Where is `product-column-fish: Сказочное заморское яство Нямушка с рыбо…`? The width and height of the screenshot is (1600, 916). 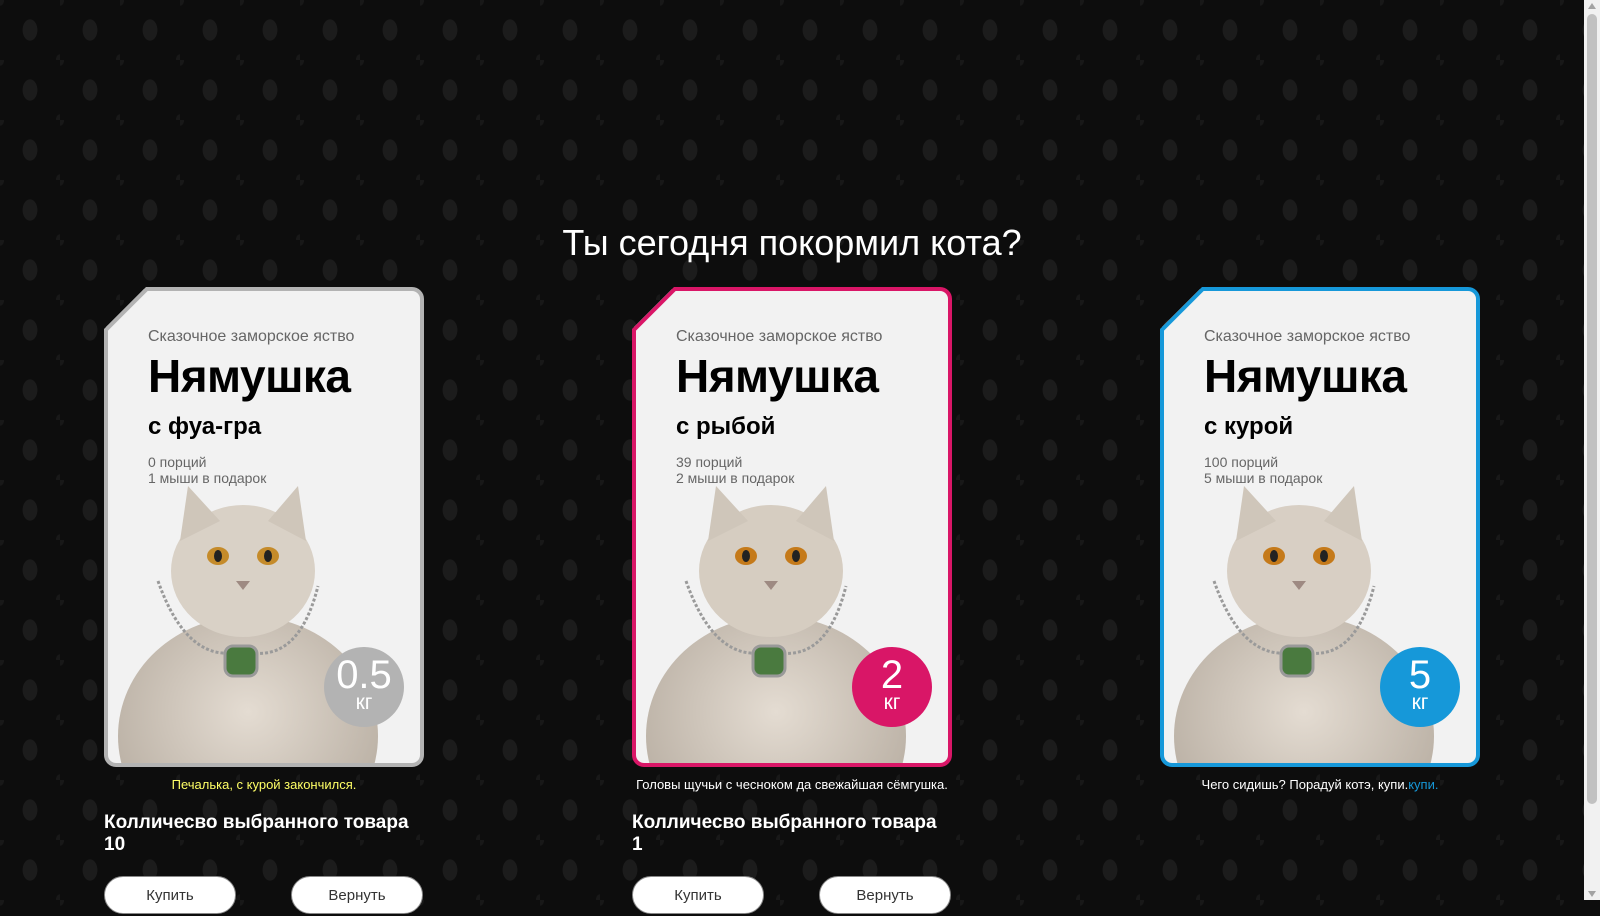 product-column-fish: Сказочное заморское яство Нямушка с рыбо… is located at coordinates (792, 601).